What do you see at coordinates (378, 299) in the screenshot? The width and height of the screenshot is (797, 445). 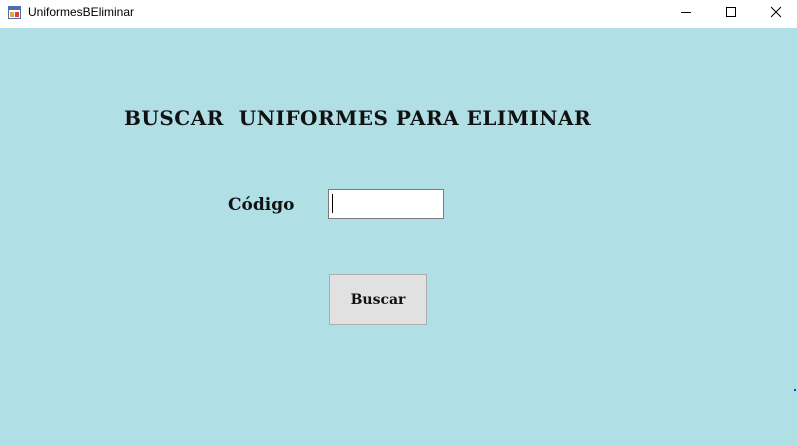 I see `buscar-button: Buscar` at bounding box center [378, 299].